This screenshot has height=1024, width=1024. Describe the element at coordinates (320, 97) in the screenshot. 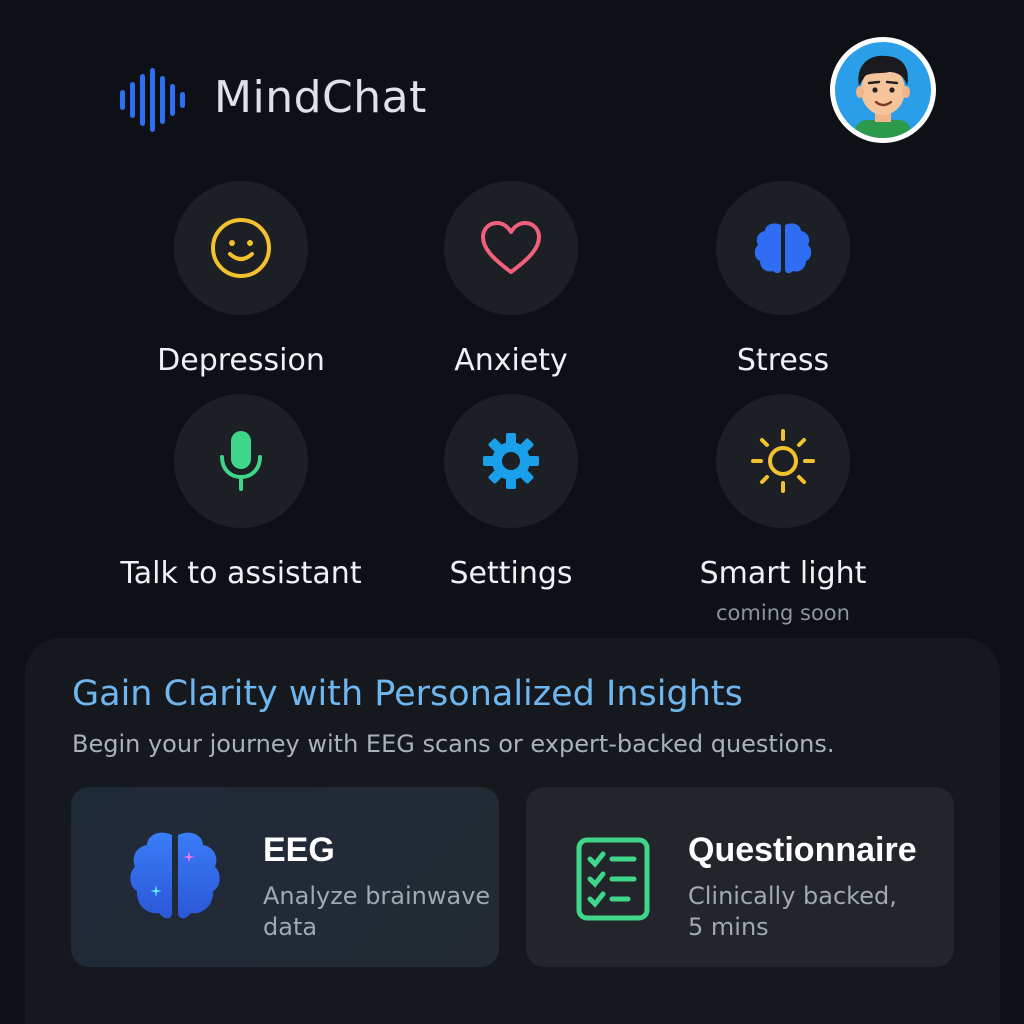

I see `app-title: MindChat` at that location.